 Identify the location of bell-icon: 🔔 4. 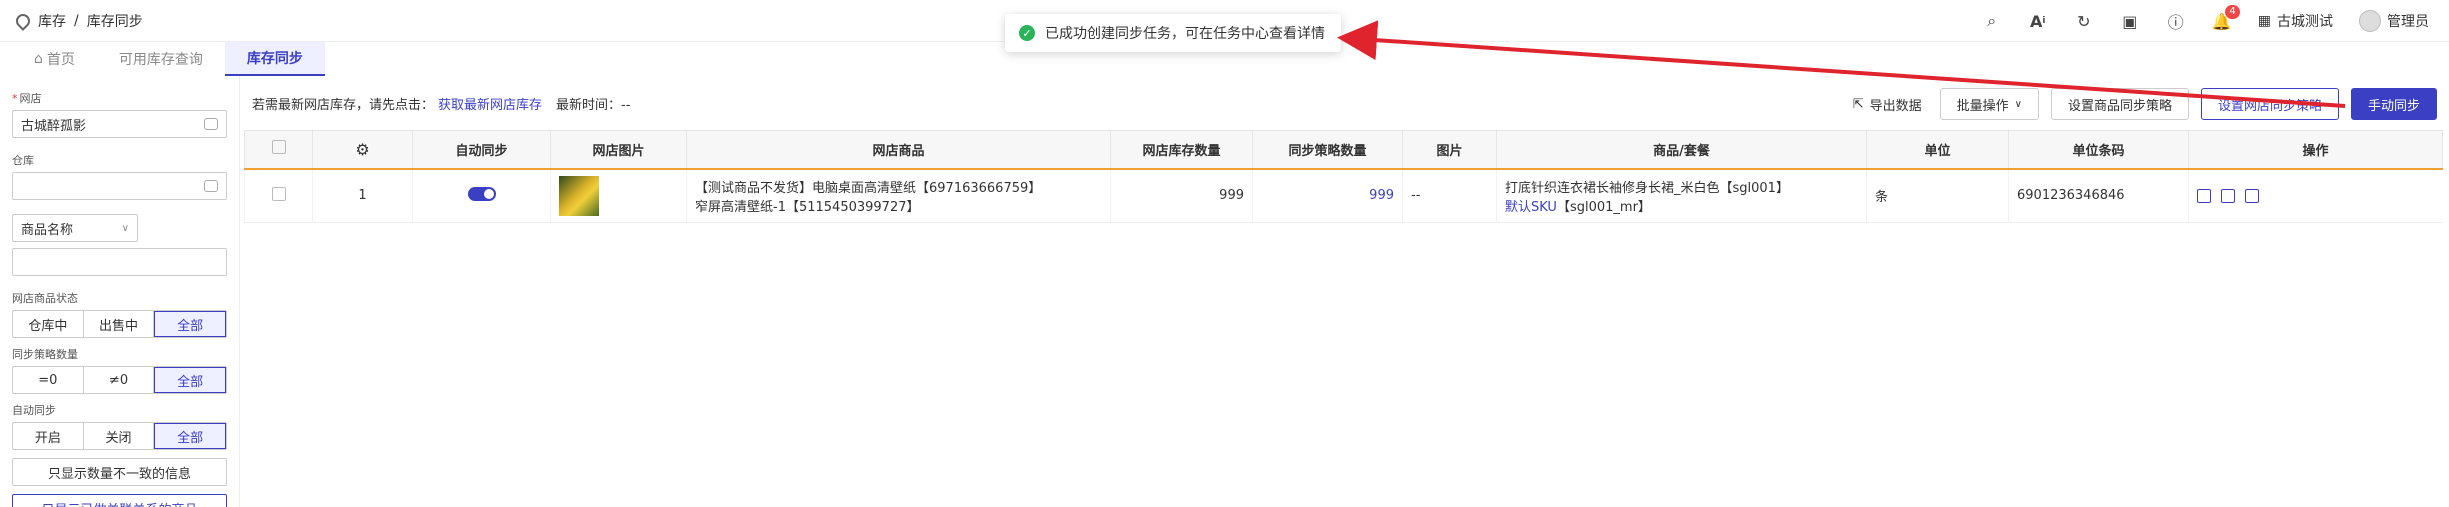
(2226, 18).